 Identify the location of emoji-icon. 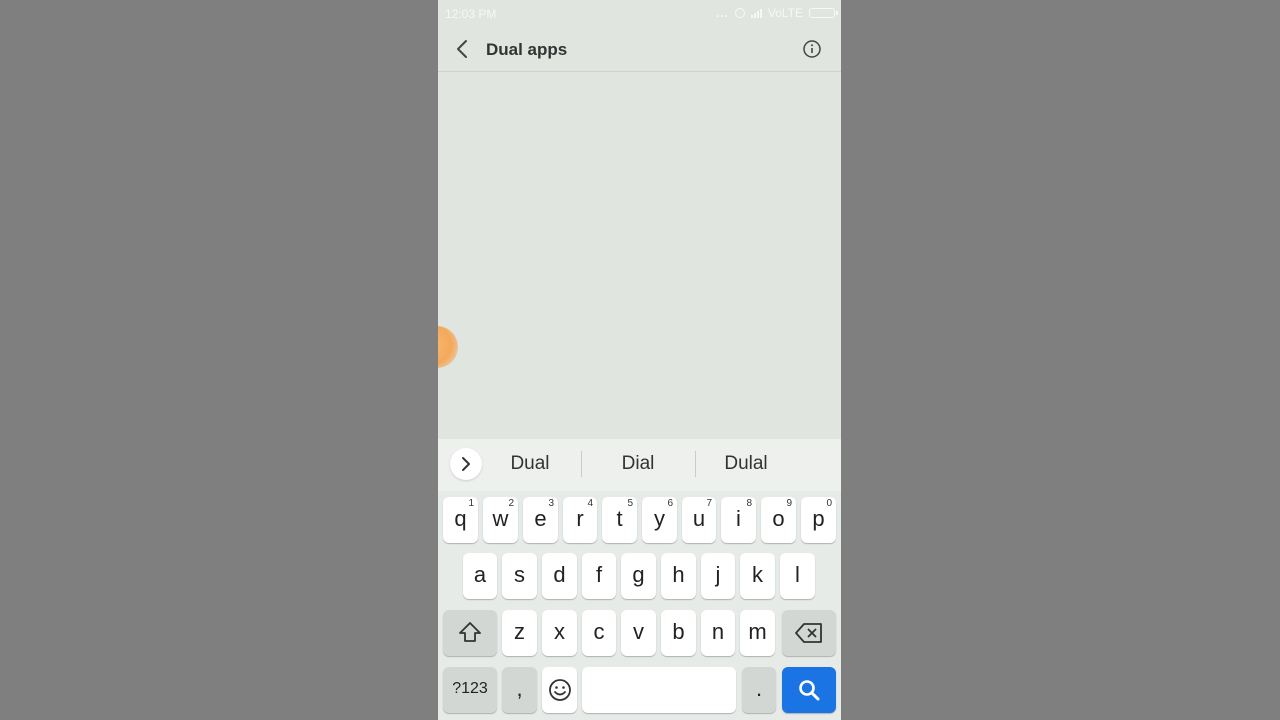
(559, 690).